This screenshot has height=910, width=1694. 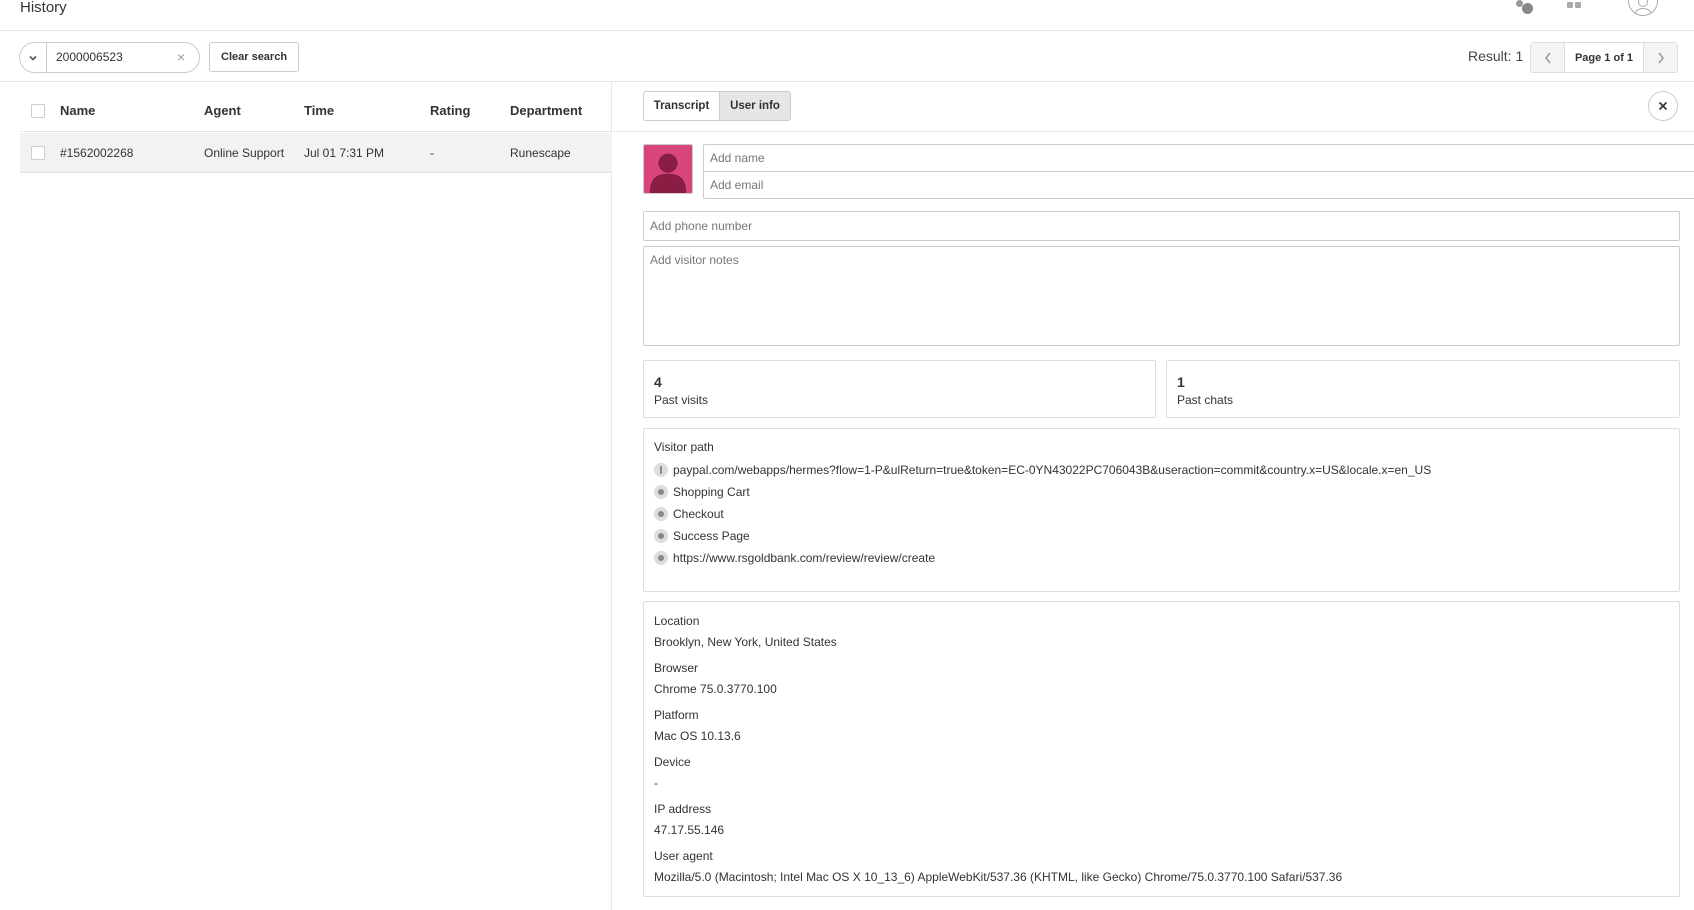 I want to click on search-filter-dropdown, so click(x=33, y=57).